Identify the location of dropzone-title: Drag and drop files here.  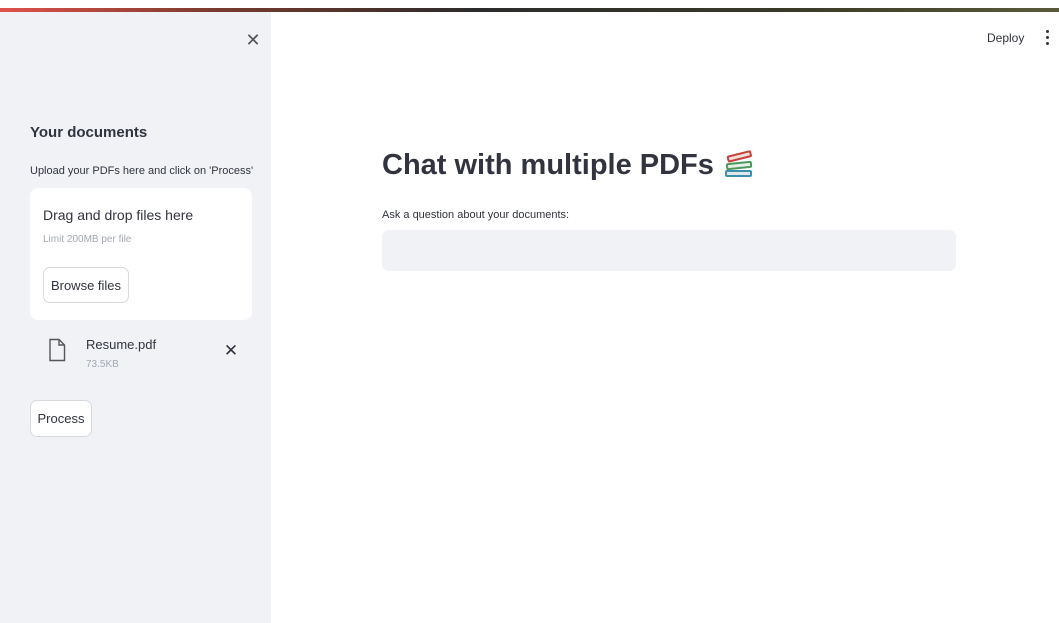
(118, 215).